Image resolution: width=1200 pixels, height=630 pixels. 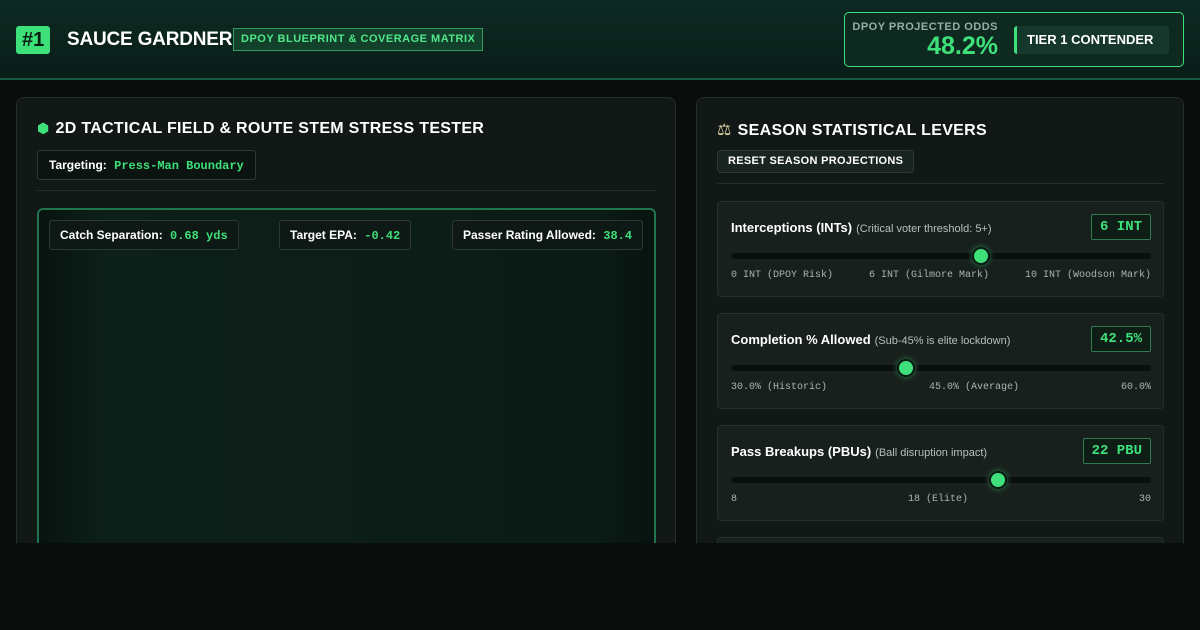 What do you see at coordinates (973, 387) in the screenshot?
I see `tick-label: 45.0% (Average)` at bounding box center [973, 387].